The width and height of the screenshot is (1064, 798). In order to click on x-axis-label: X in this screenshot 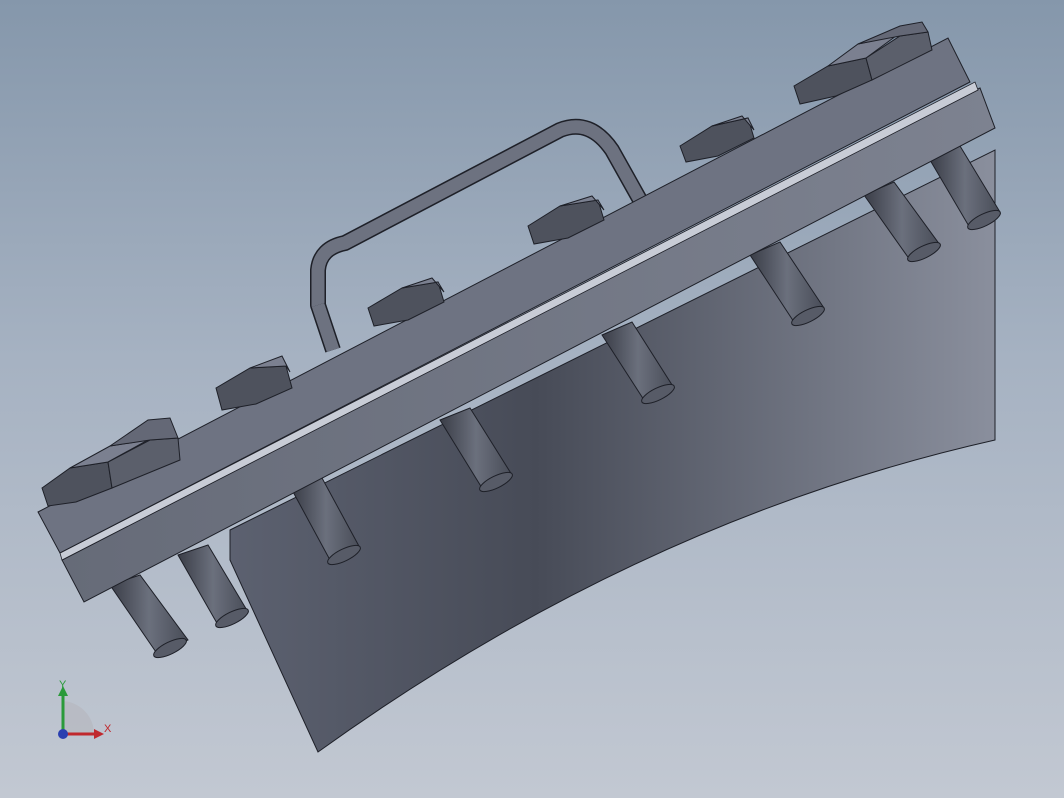, I will do `click(108, 729)`.